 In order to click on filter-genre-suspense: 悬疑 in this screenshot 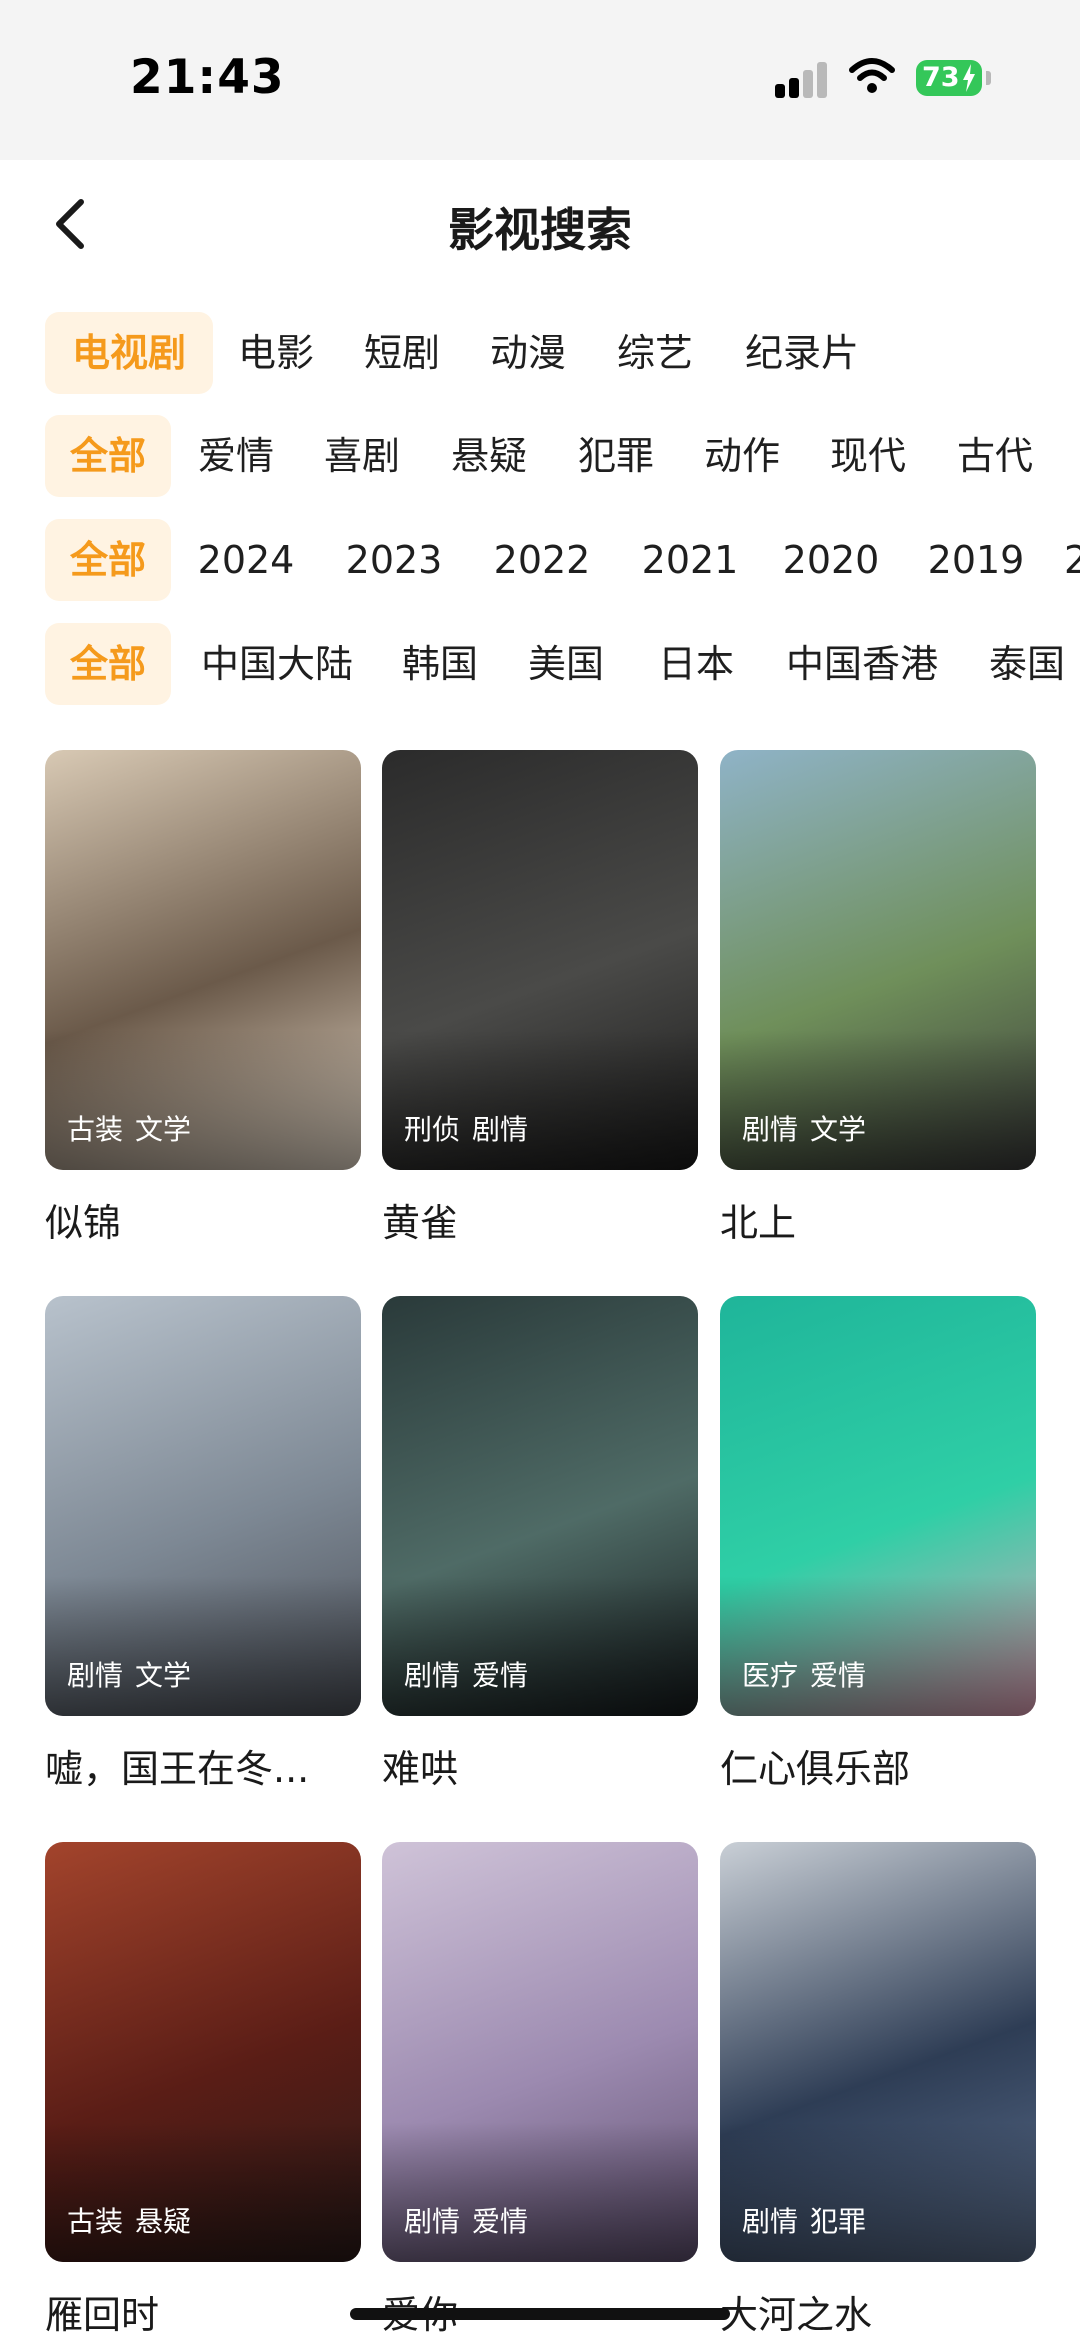, I will do `click(489, 456)`.